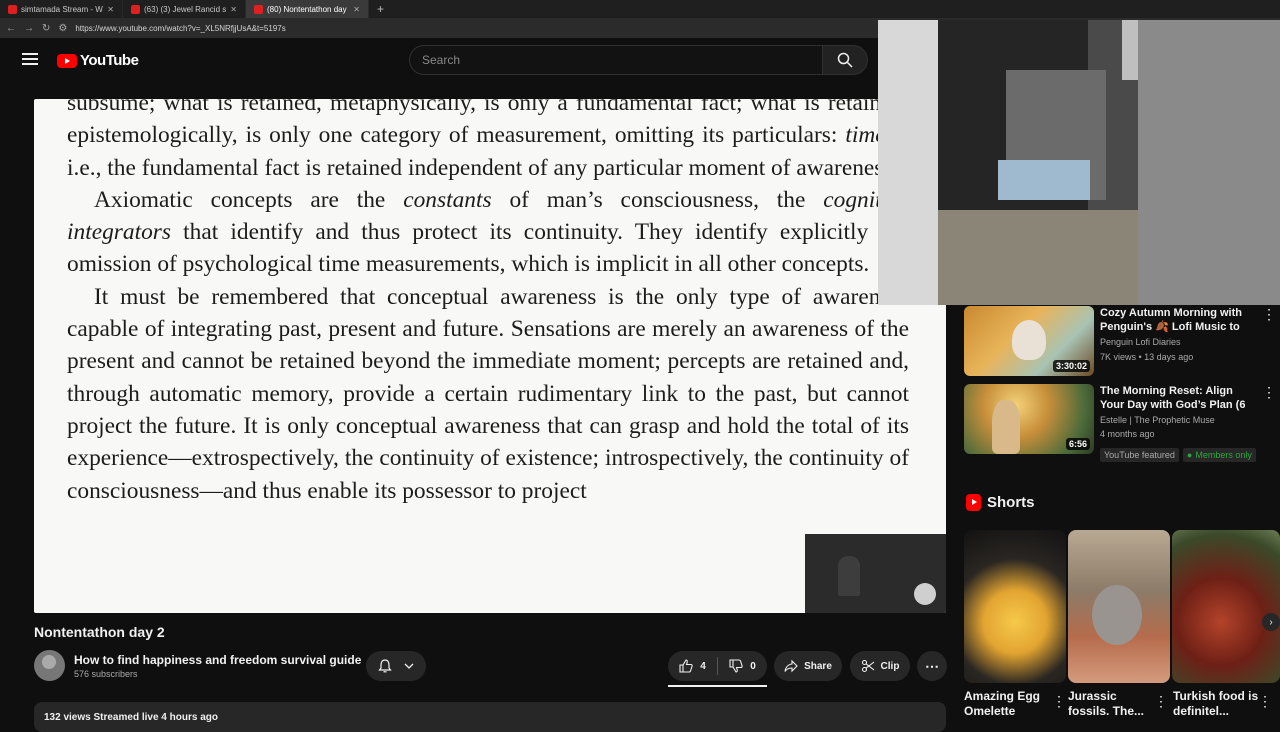 The width and height of the screenshot is (1280, 732). I want to click on thumbs-down-icon, so click(736, 666).